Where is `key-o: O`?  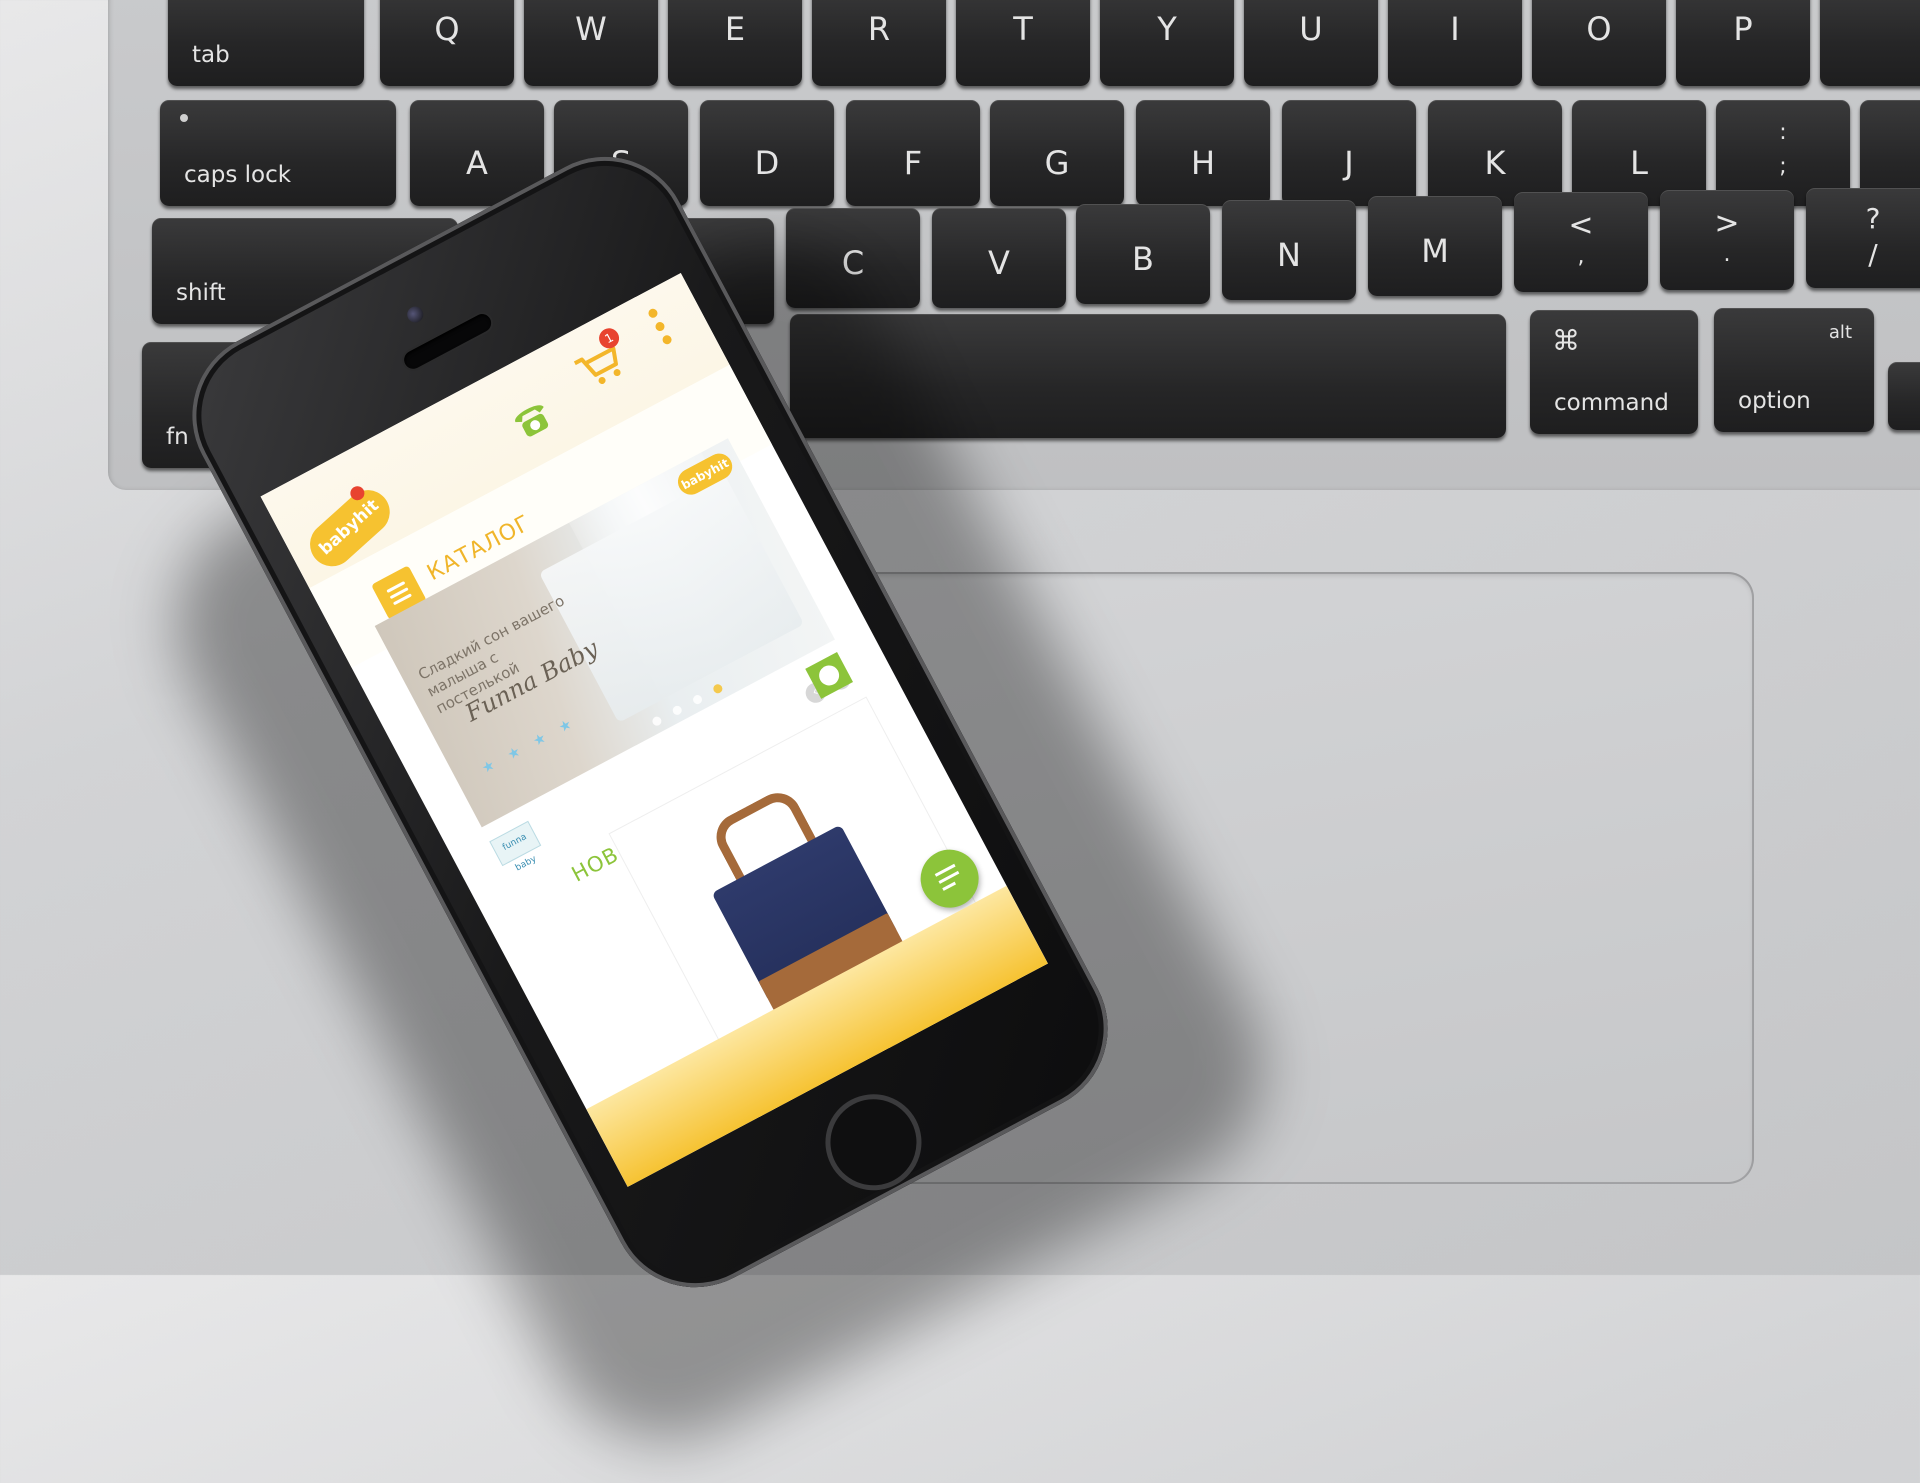 key-o: O is located at coordinates (1599, 43).